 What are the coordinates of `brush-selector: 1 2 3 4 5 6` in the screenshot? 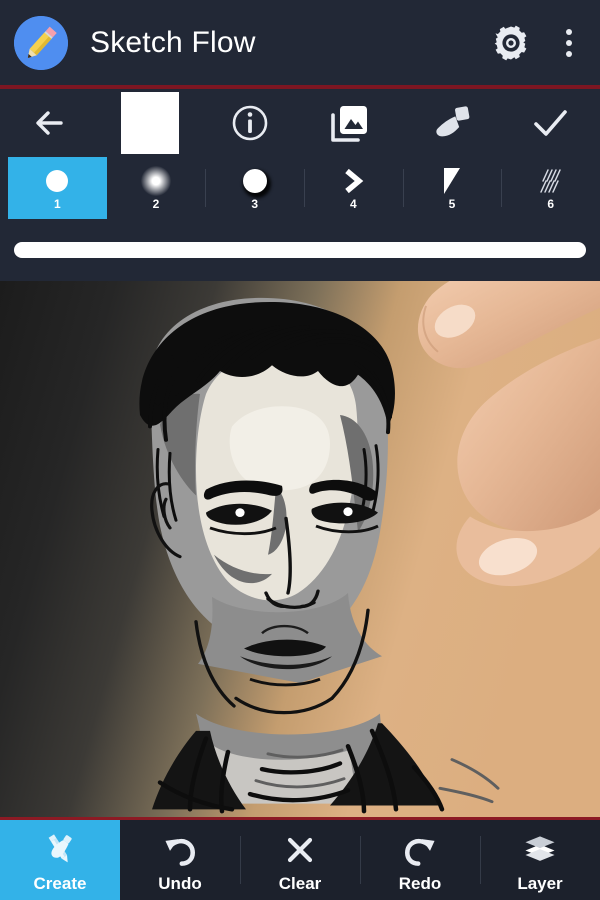 It's located at (300, 188).